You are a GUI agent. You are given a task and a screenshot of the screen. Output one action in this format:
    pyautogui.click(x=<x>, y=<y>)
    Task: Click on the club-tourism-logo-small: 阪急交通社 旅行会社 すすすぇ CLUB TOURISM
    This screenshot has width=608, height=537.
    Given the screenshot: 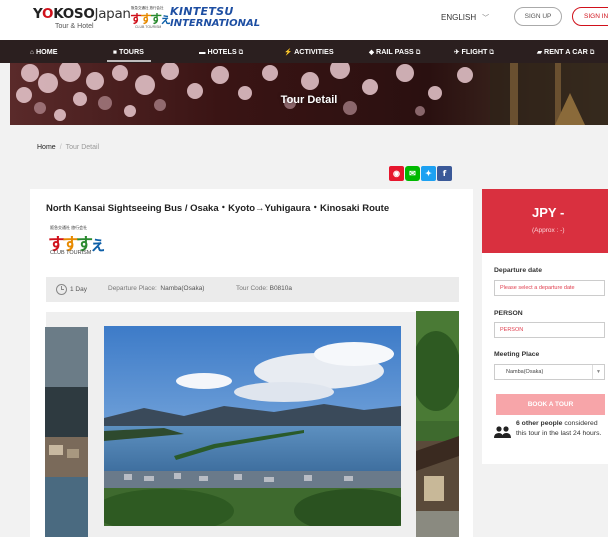 What is the action you would take?
    pyautogui.click(x=151, y=19)
    